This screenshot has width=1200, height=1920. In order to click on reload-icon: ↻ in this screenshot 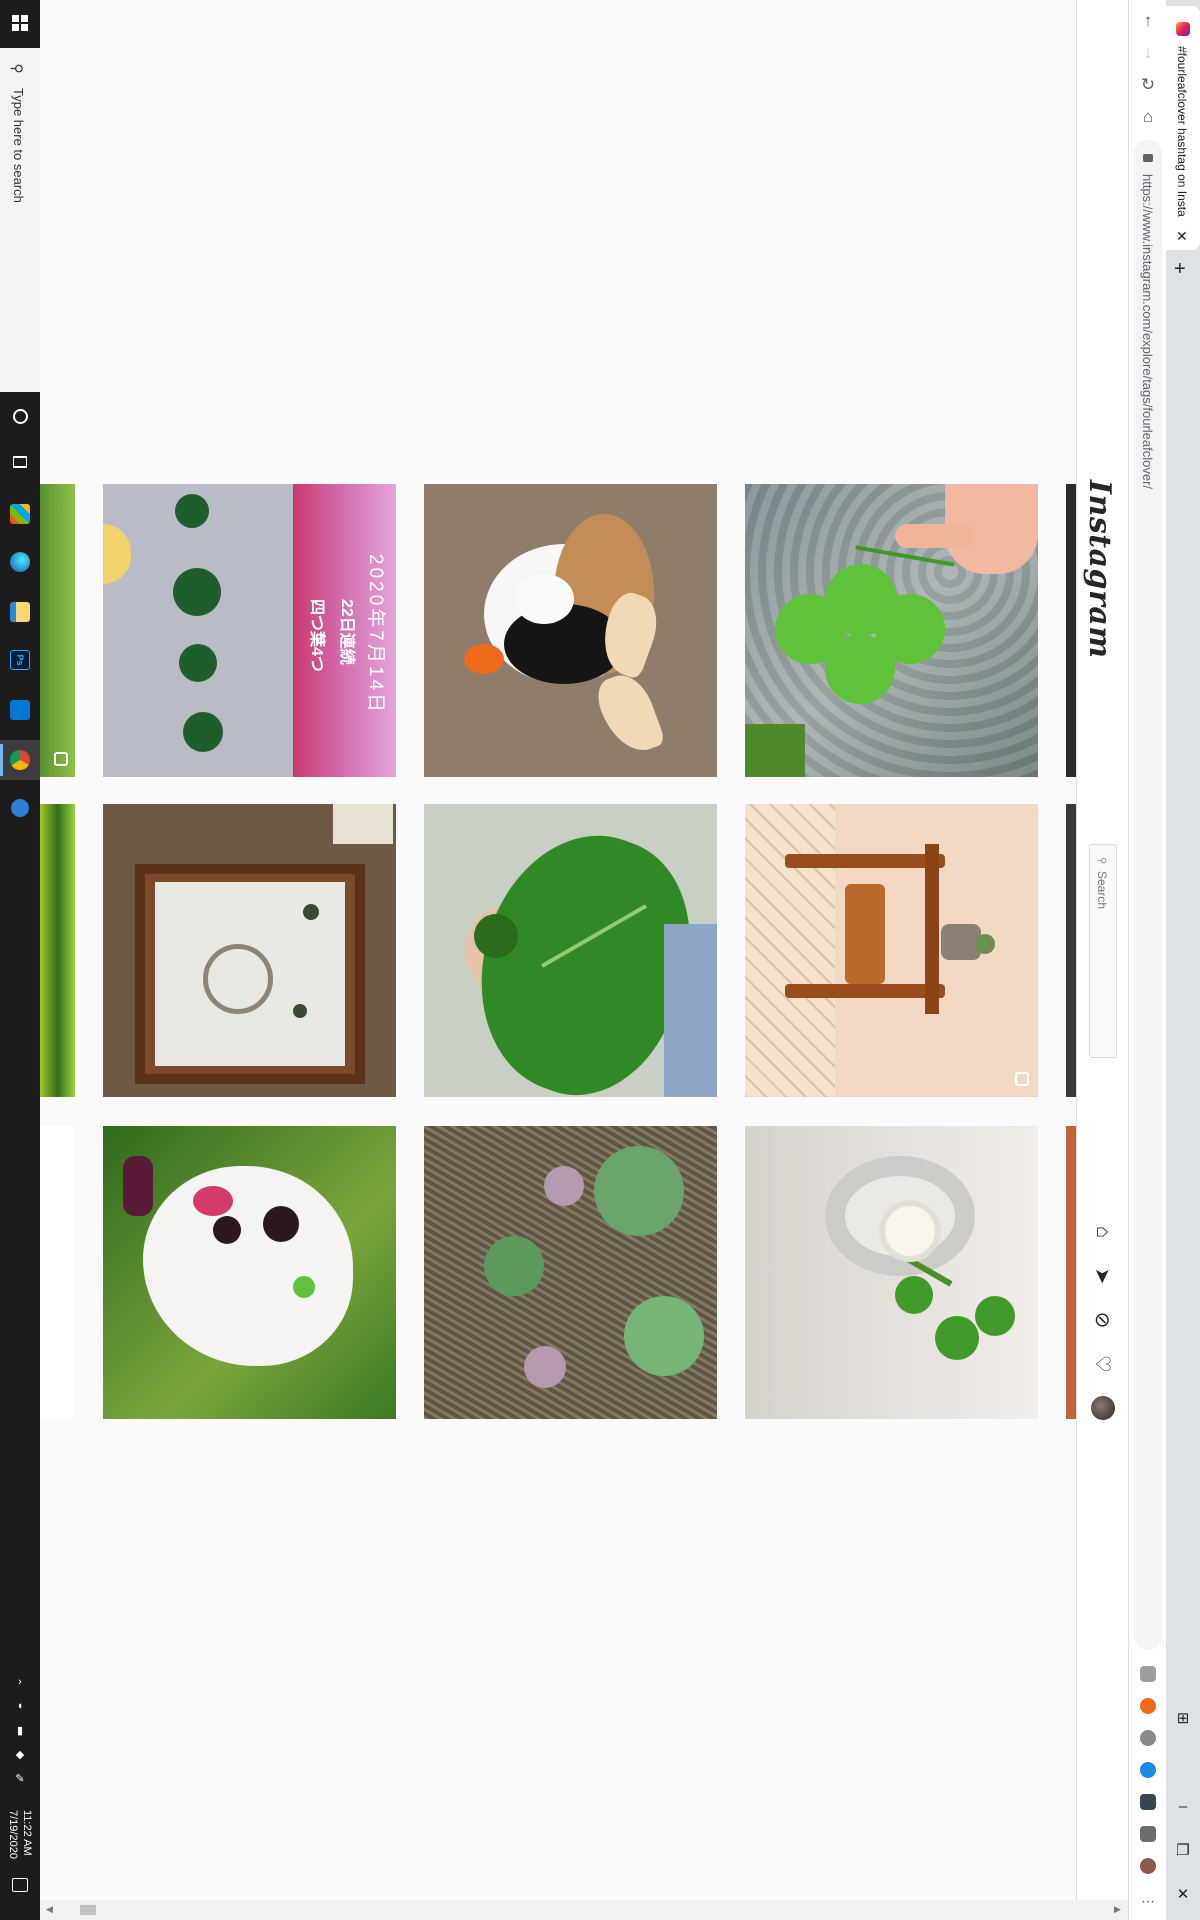, I will do `click(1148, 84)`.